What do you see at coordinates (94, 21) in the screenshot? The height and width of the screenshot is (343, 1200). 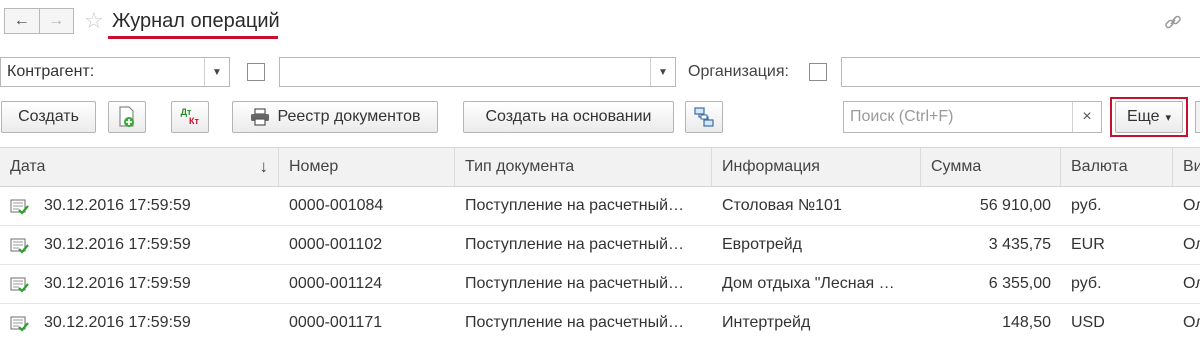 I see `star-icon: ☆` at bounding box center [94, 21].